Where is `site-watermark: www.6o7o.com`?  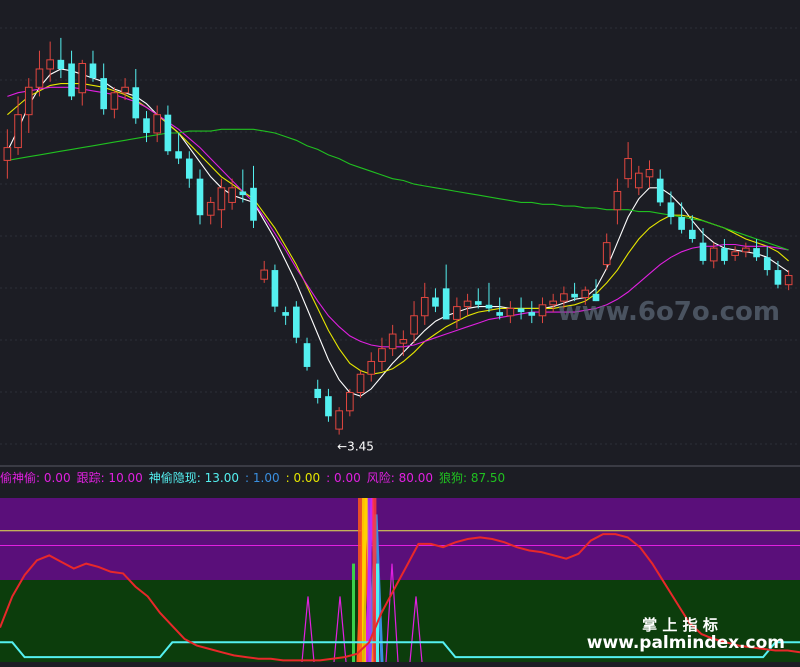 site-watermark: www.6o7o.com is located at coordinates (669, 312).